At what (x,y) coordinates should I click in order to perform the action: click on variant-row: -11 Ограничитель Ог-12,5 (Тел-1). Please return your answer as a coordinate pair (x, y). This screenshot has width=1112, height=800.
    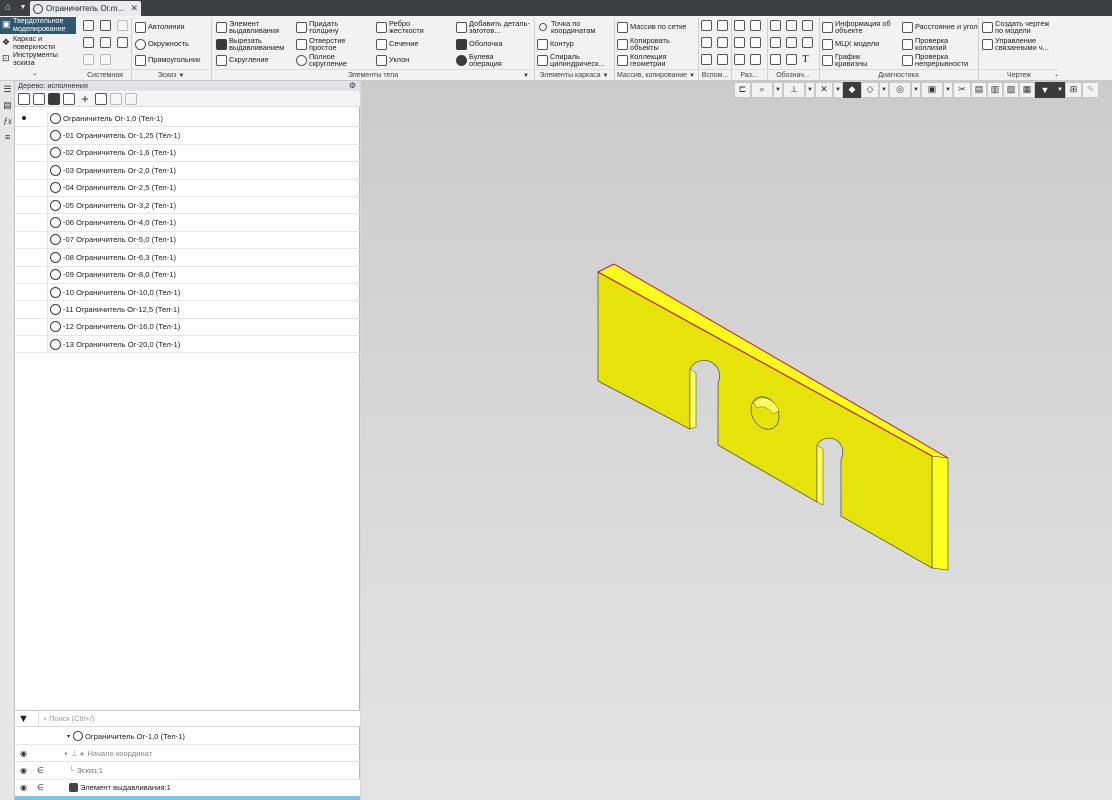
    Looking at the image, I should click on (187, 310).